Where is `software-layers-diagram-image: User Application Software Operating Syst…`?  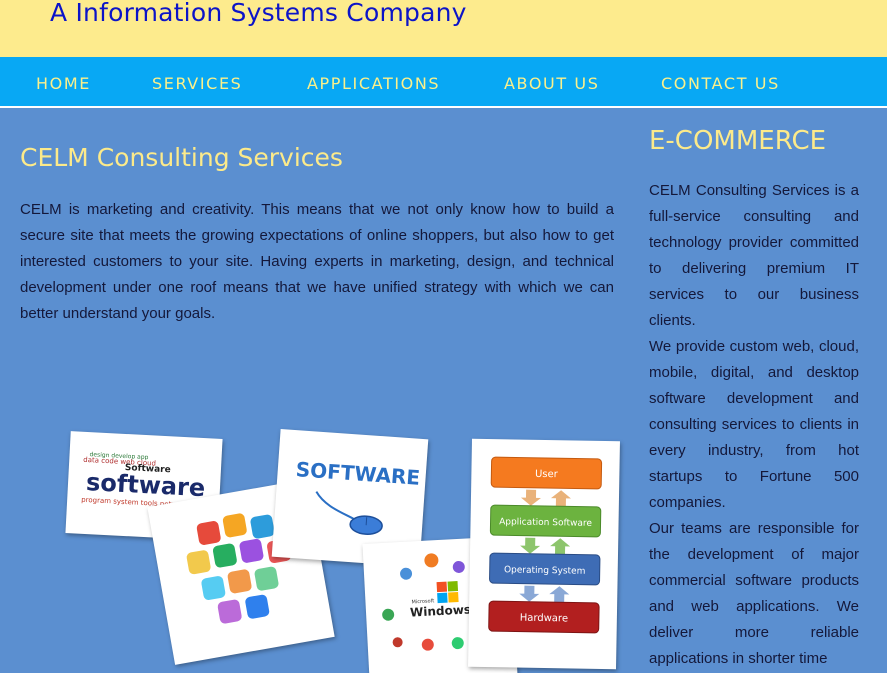 software-layers-diagram-image: User Application Software Operating Syst… is located at coordinates (544, 554).